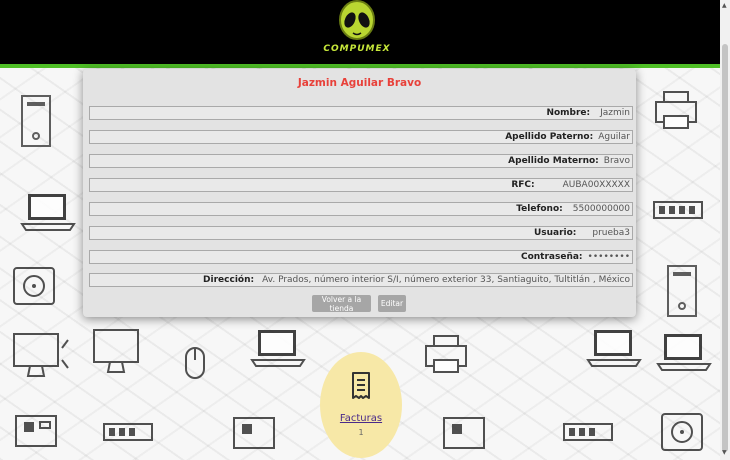 The width and height of the screenshot is (730, 460). What do you see at coordinates (361, 161) in the screenshot?
I see `field-apellido-materno: Apellido Materno: Bravo` at bounding box center [361, 161].